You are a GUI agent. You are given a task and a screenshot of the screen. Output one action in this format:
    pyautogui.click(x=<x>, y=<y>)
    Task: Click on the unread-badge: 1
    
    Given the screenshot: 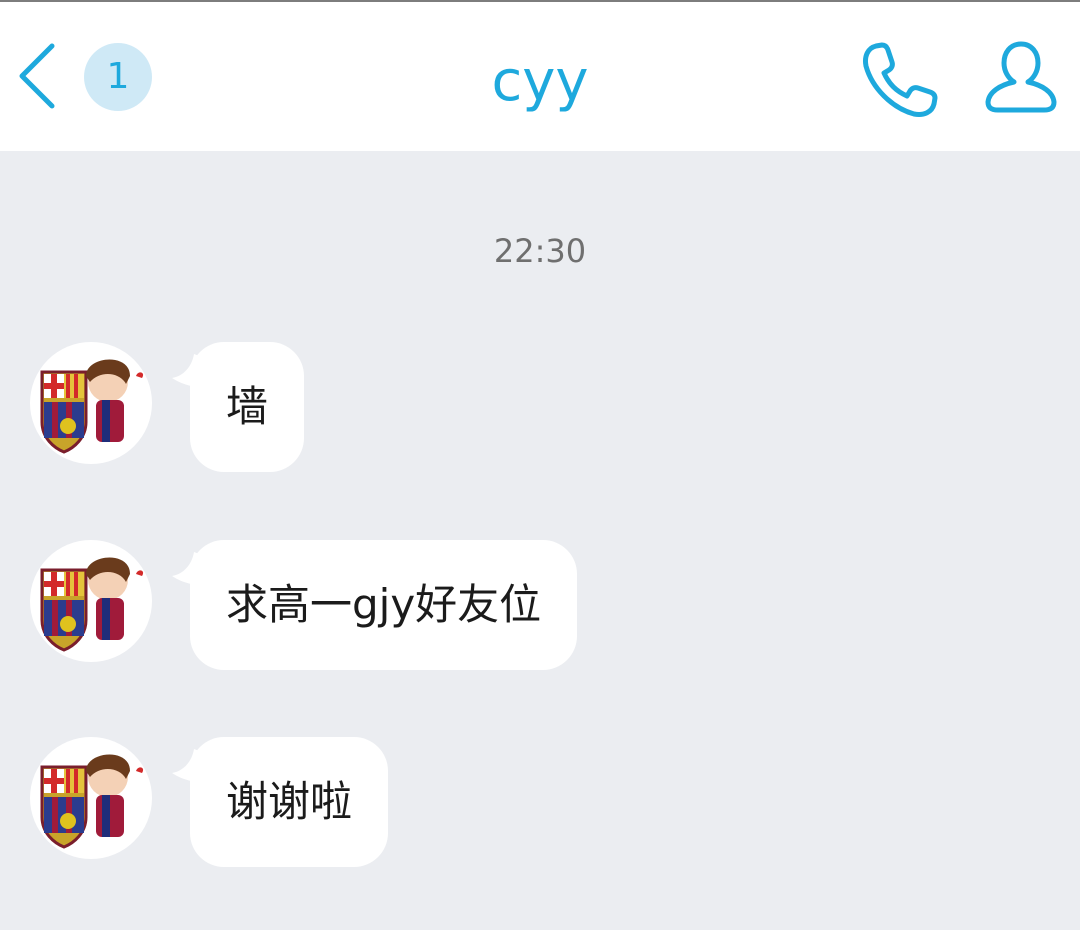 What is the action you would take?
    pyautogui.click(x=118, y=77)
    